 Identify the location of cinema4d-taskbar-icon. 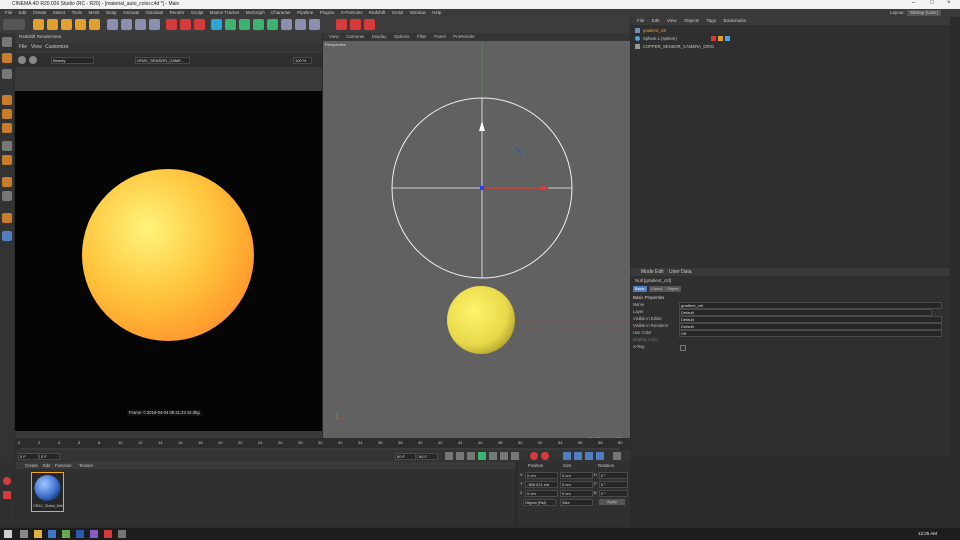
(80, 534).